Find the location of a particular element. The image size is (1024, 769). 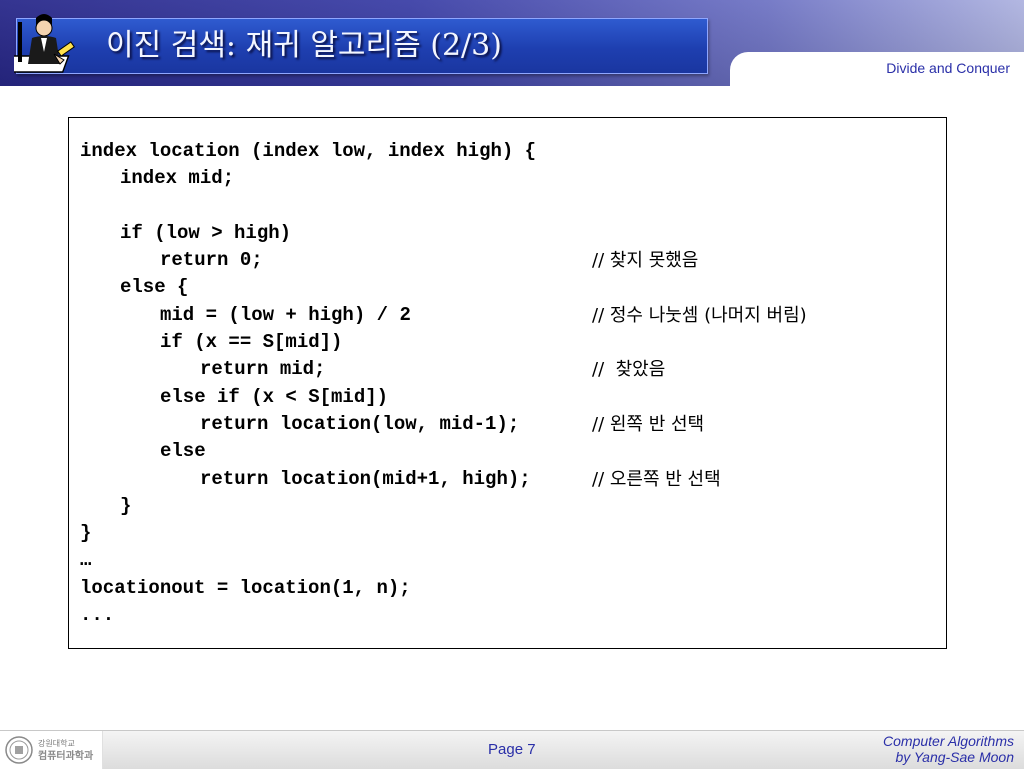

code-comment: // 정수 나눗셈 (나머지 버림) is located at coordinates (699, 315).